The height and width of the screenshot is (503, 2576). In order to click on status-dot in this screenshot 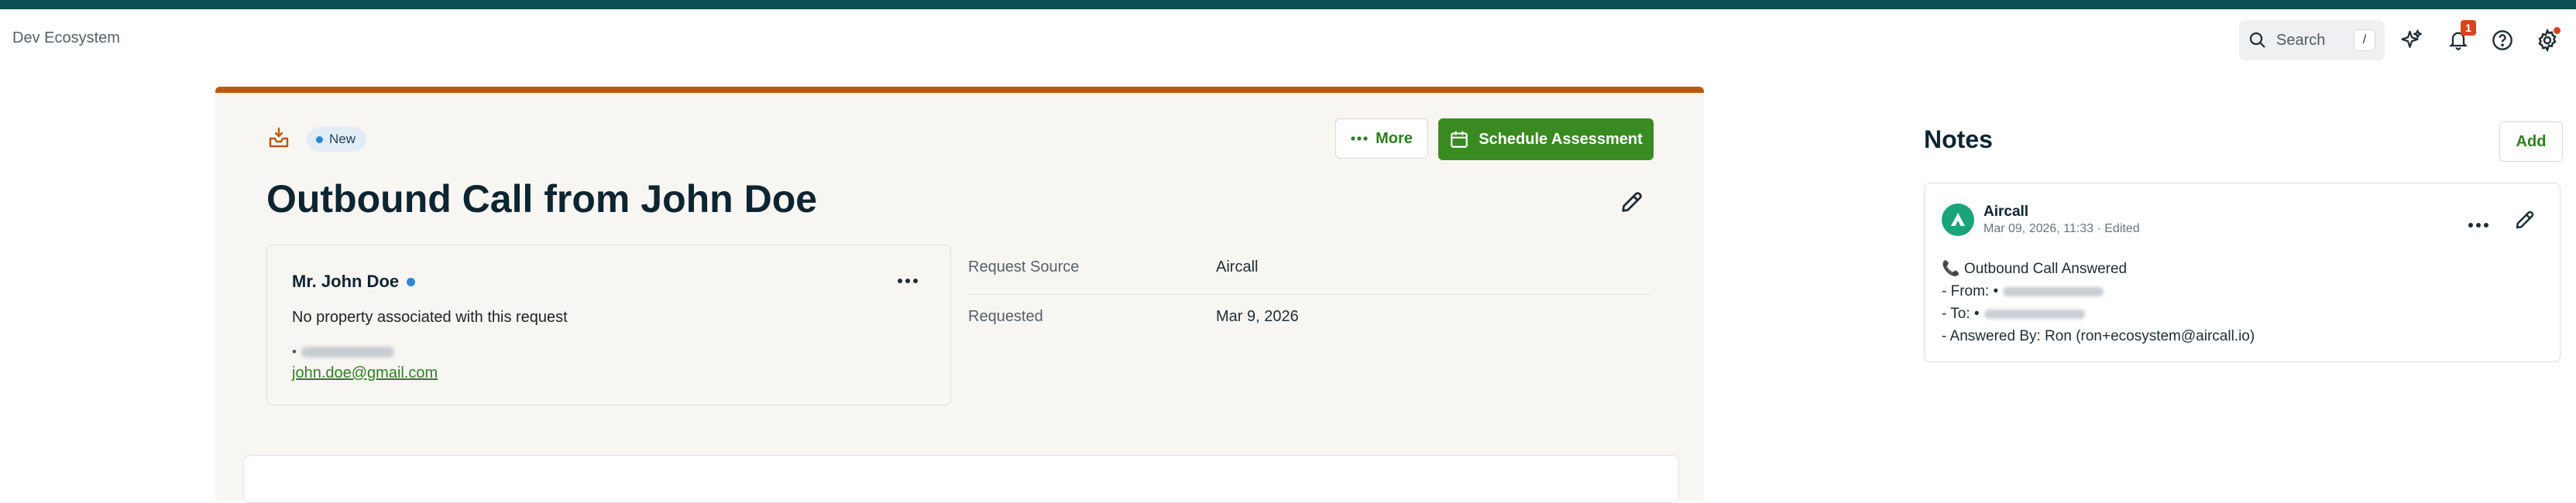, I will do `click(319, 139)`.